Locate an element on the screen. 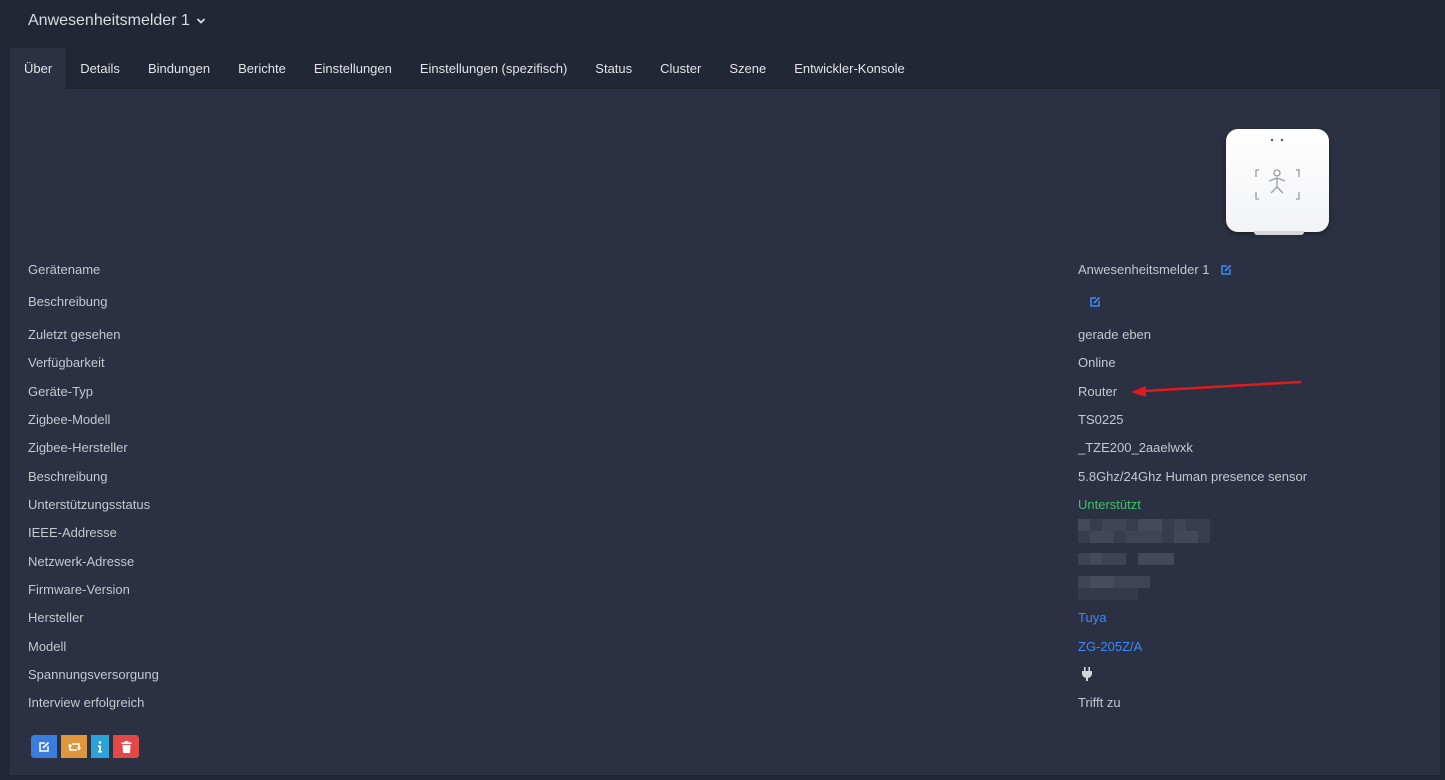 This screenshot has height=780, width=1445. trash-icon is located at coordinates (126, 746).